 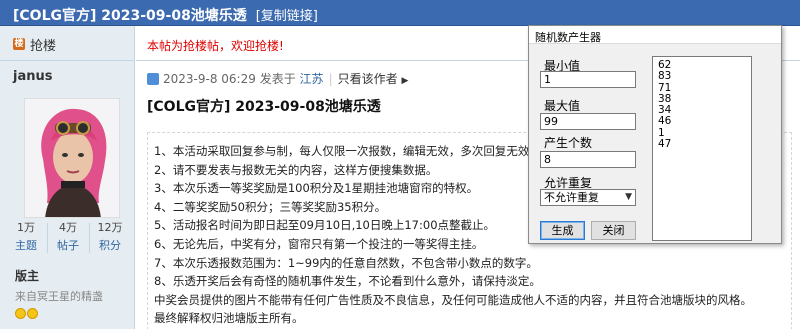 I want to click on stat-points-label: 积分, so click(x=110, y=245).